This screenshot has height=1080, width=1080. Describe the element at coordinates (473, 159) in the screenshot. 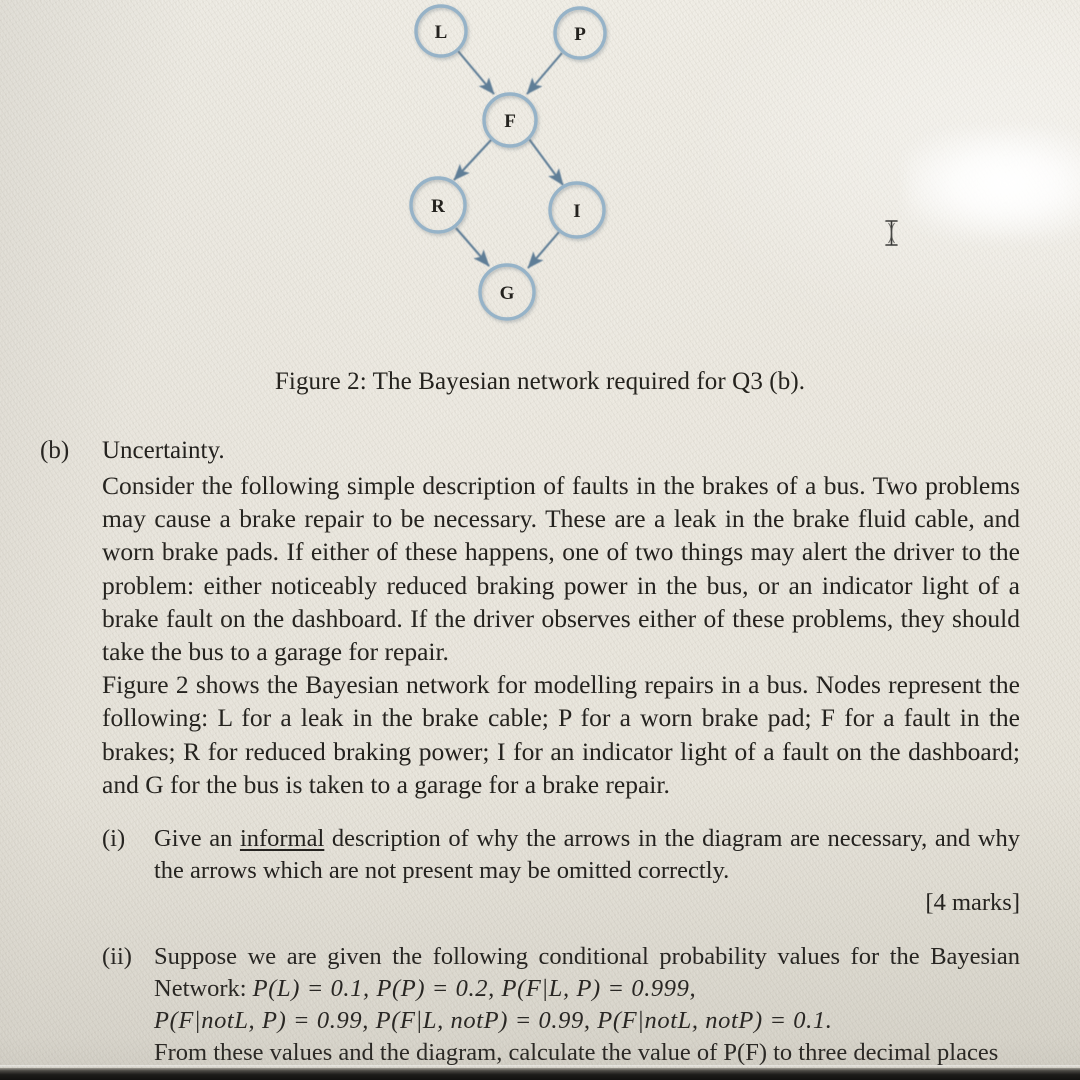

I see `edge-F-R` at that location.